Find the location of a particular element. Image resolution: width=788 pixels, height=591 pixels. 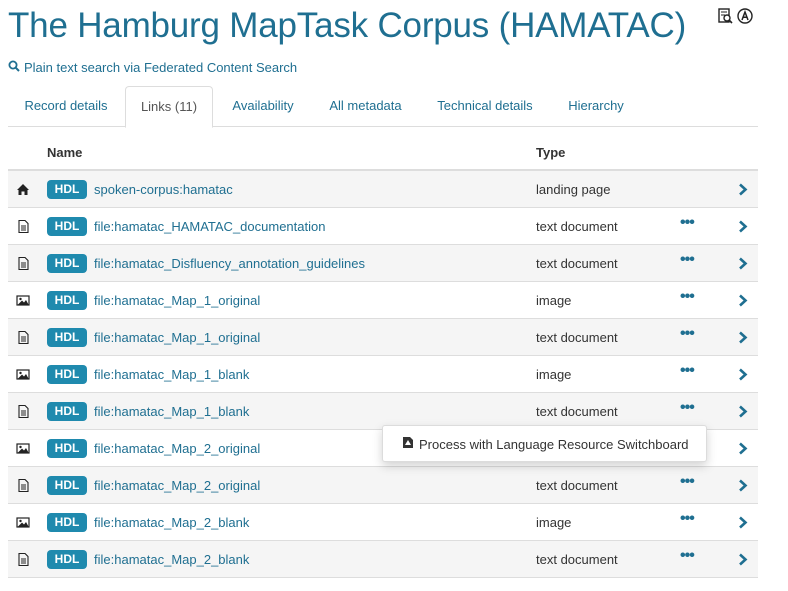

tab-availability: Availability is located at coordinates (263, 106).